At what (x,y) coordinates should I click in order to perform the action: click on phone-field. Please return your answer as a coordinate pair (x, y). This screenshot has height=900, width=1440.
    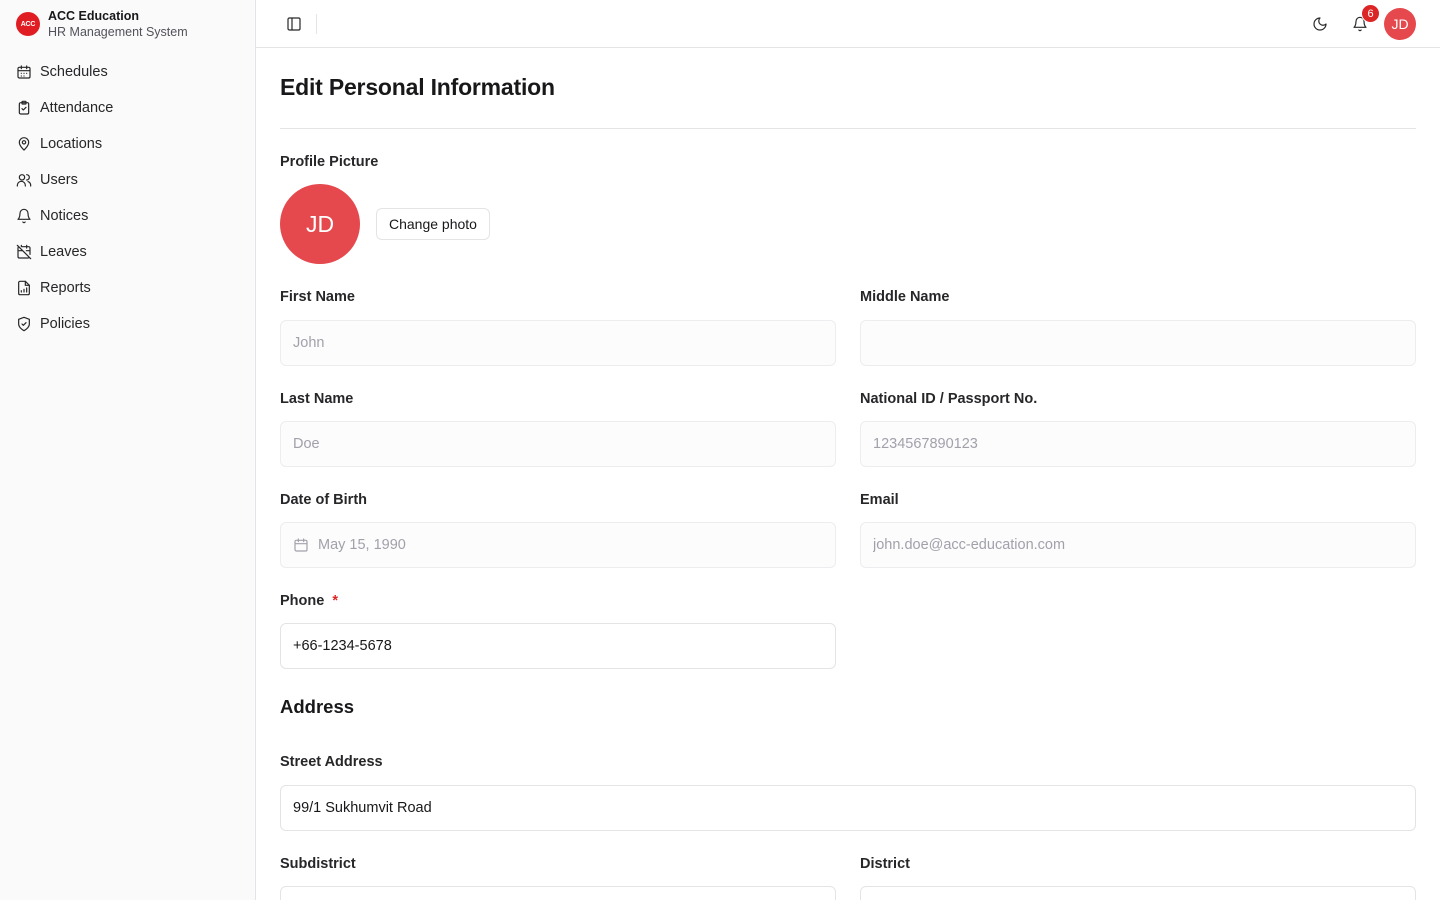
    Looking at the image, I should click on (558, 646).